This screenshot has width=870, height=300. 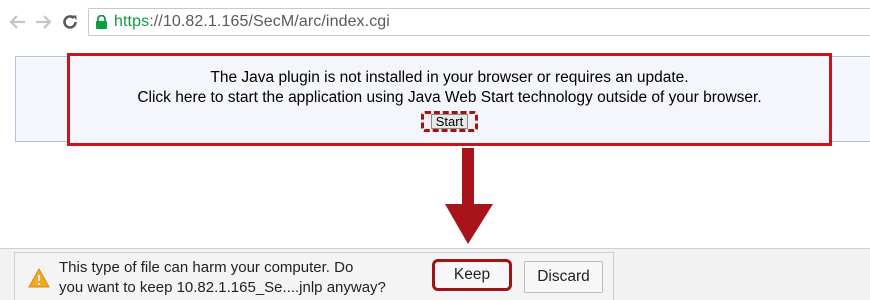 I want to click on forward-arrow-icon, so click(x=43, y=22).